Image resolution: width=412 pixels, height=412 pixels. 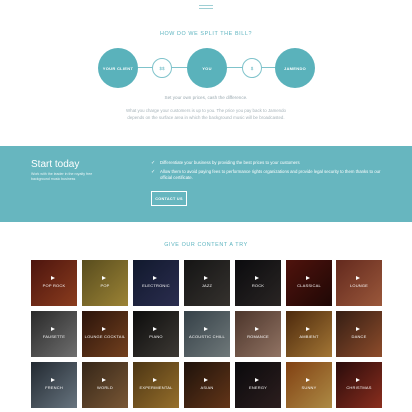 I want to click on genre-tile: EXPERIMENTAL, so click(x=156, y=385).